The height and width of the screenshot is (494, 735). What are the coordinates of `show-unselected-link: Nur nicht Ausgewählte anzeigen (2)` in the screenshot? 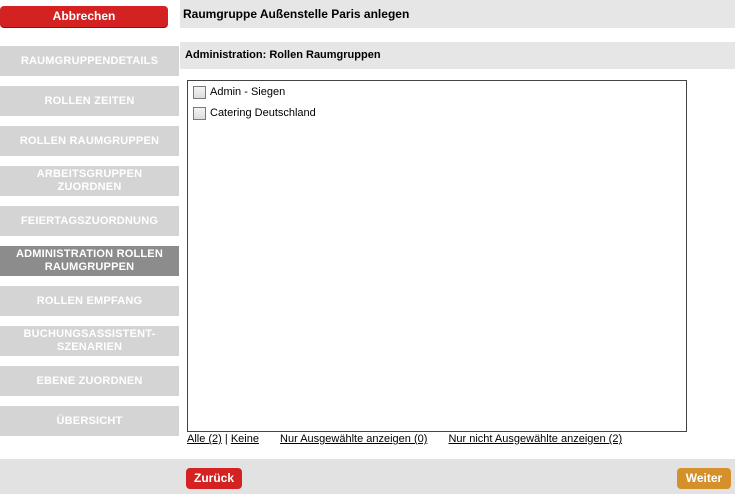 It's located at (535, 439).